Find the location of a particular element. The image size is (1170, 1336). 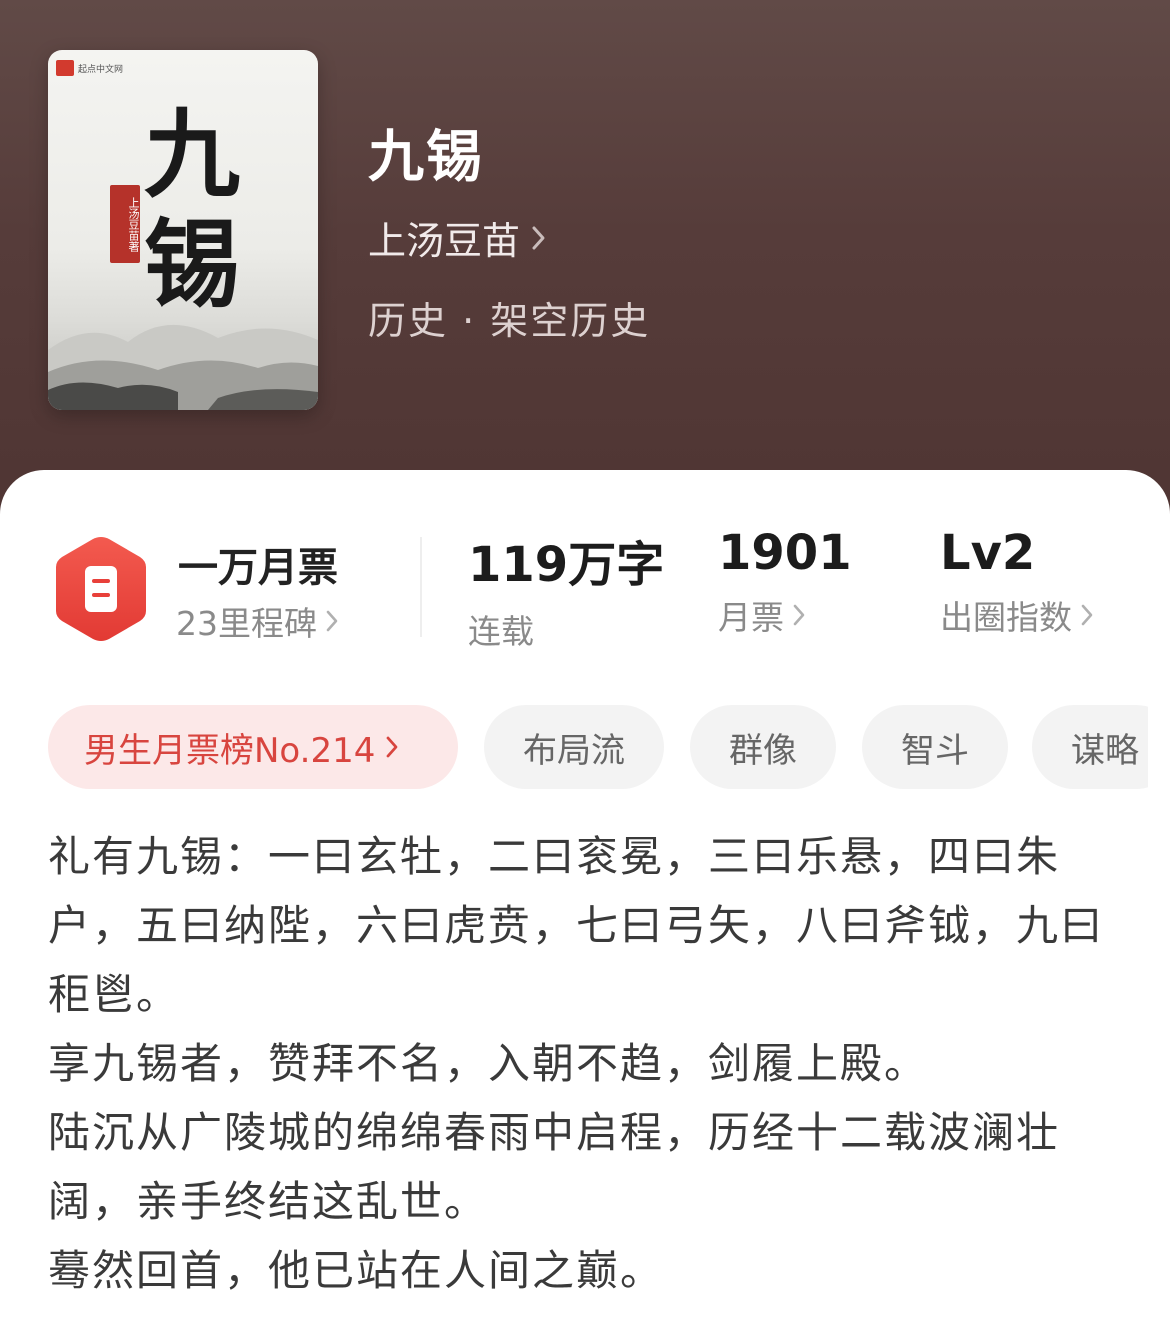

cover-publisher-logo: 起点中文网 is located at coordinates (89, 68).